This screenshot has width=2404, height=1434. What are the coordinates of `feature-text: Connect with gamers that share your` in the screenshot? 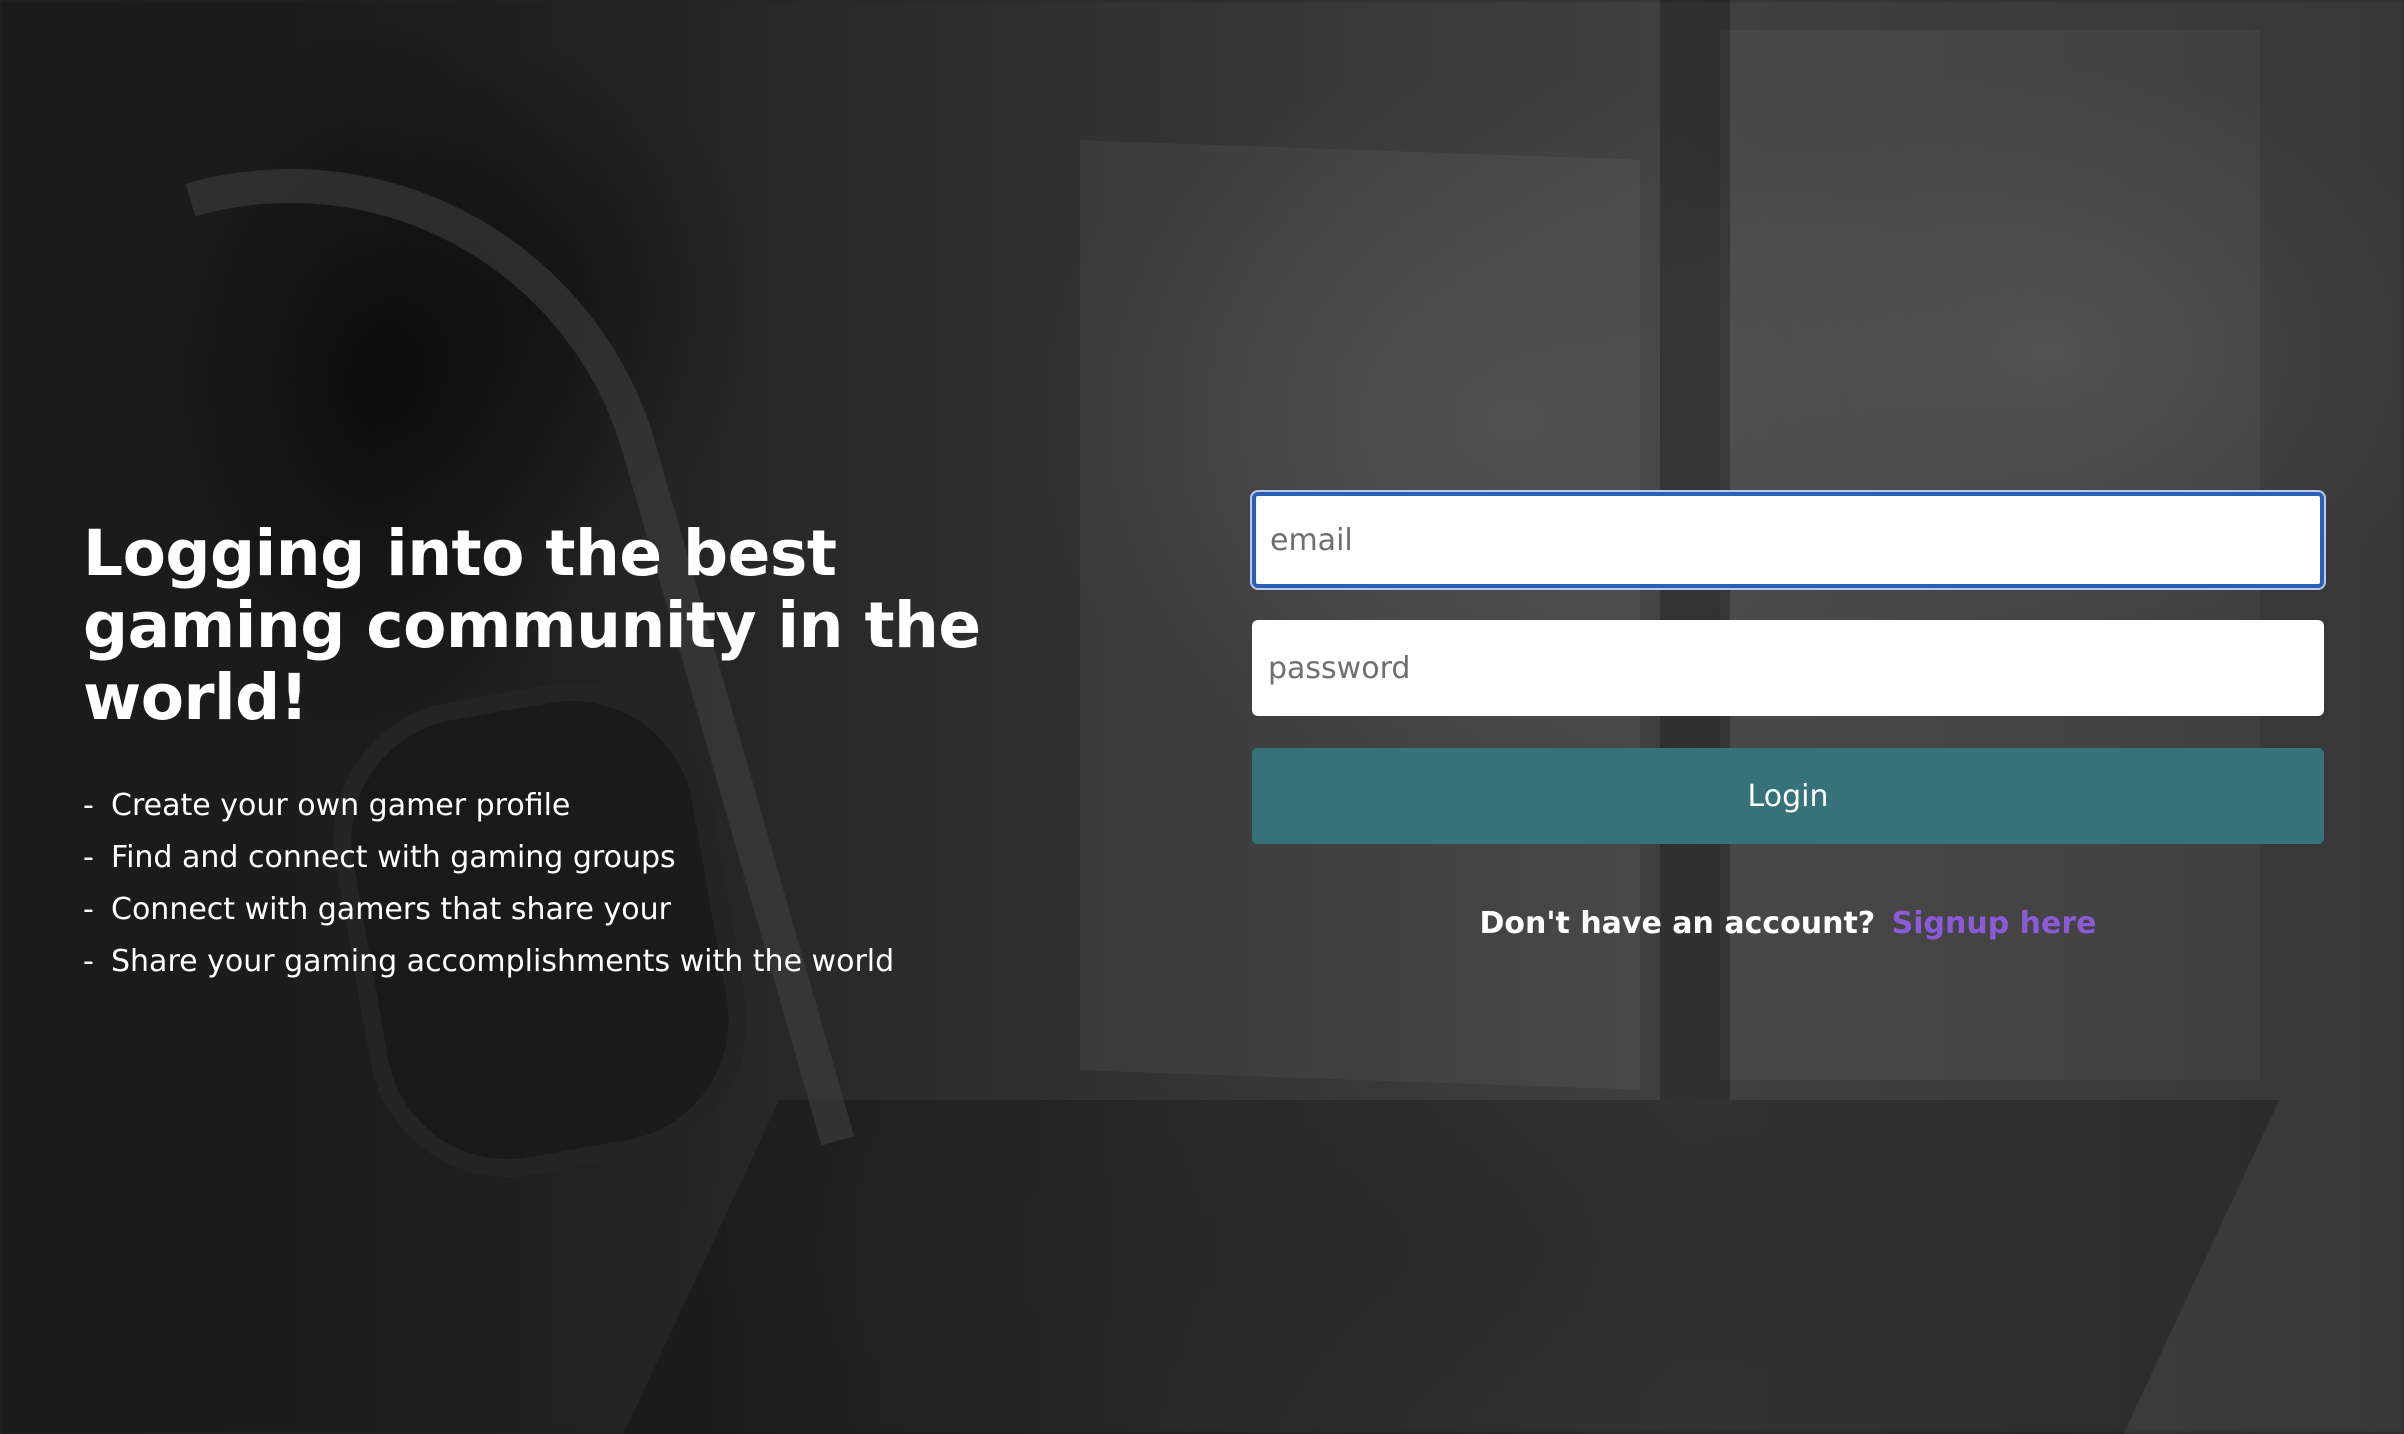 It's located at (391, 909).